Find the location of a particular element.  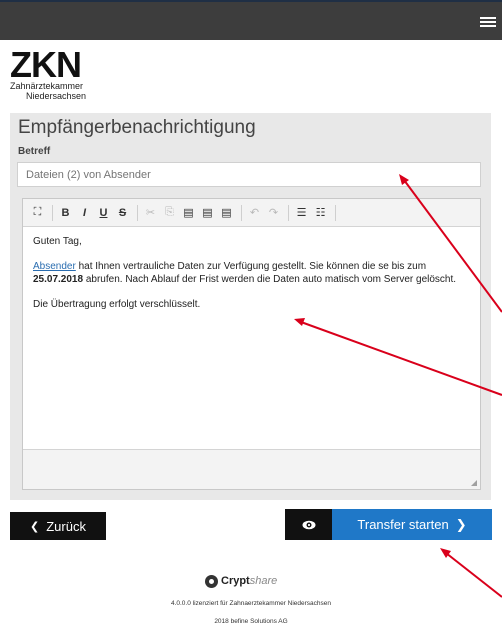

annotation-arrow-transfer is located at coordinates (473, 575).